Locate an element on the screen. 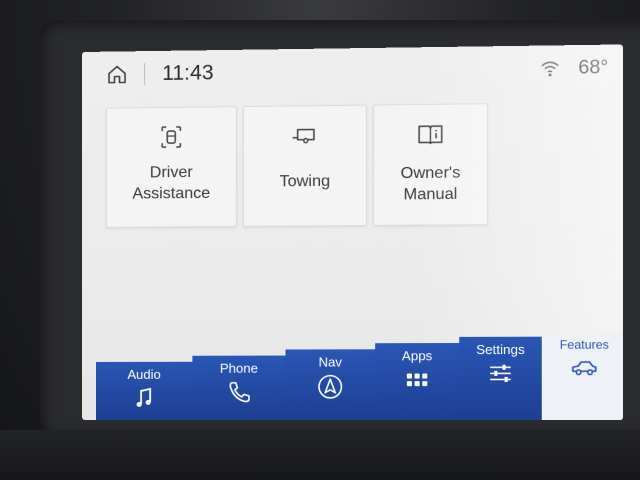 This screenshot has width=640, height=480. tile-owners-manual: Owner's Manual is located at coordinates (431, 164).